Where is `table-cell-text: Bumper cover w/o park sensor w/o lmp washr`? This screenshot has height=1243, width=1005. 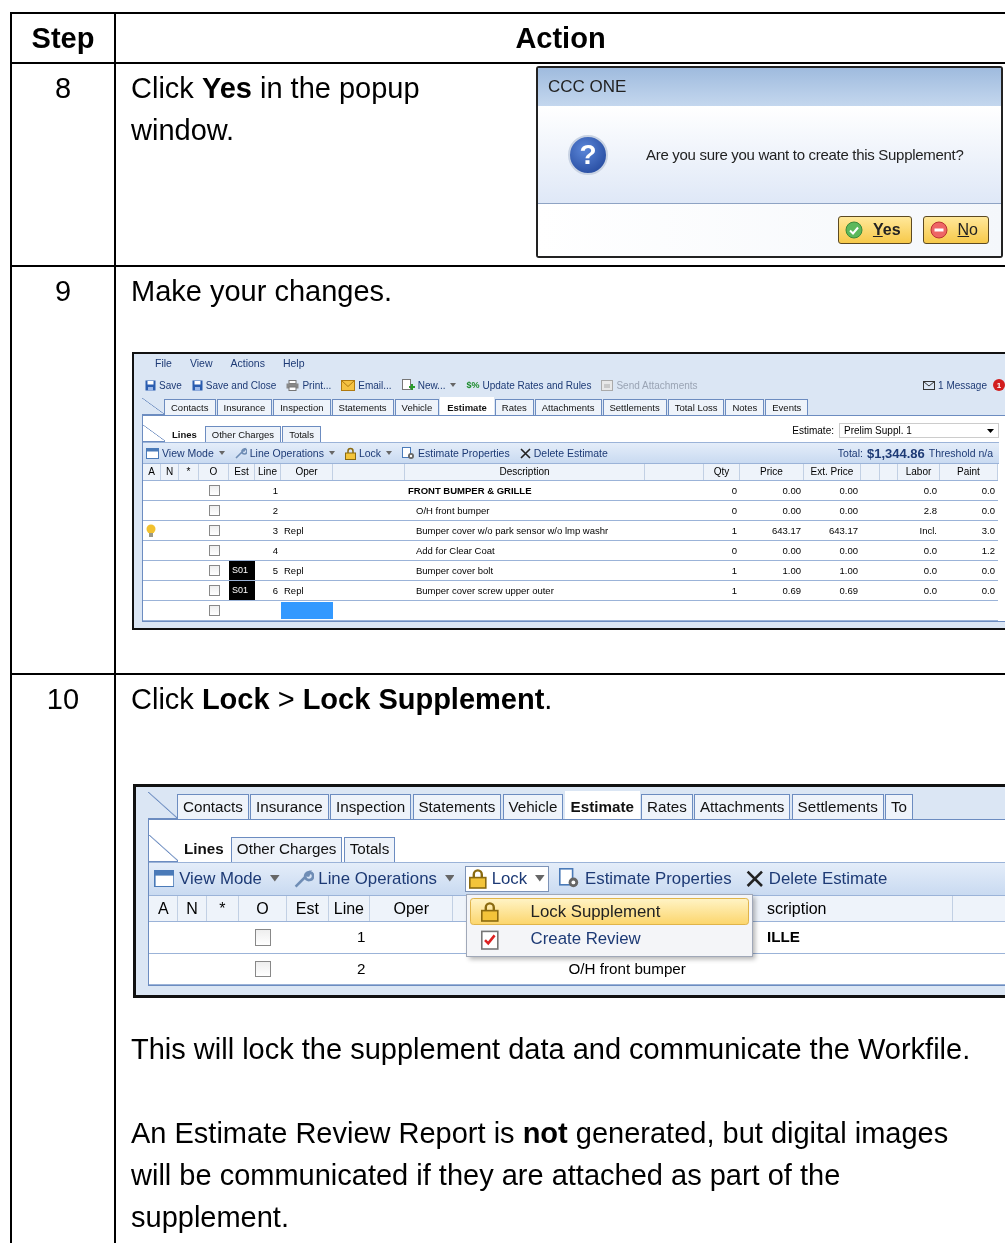 table-cell-text: Bumper cover w/o park sensor w/o lmp washr is located at coordinates (512, 531).